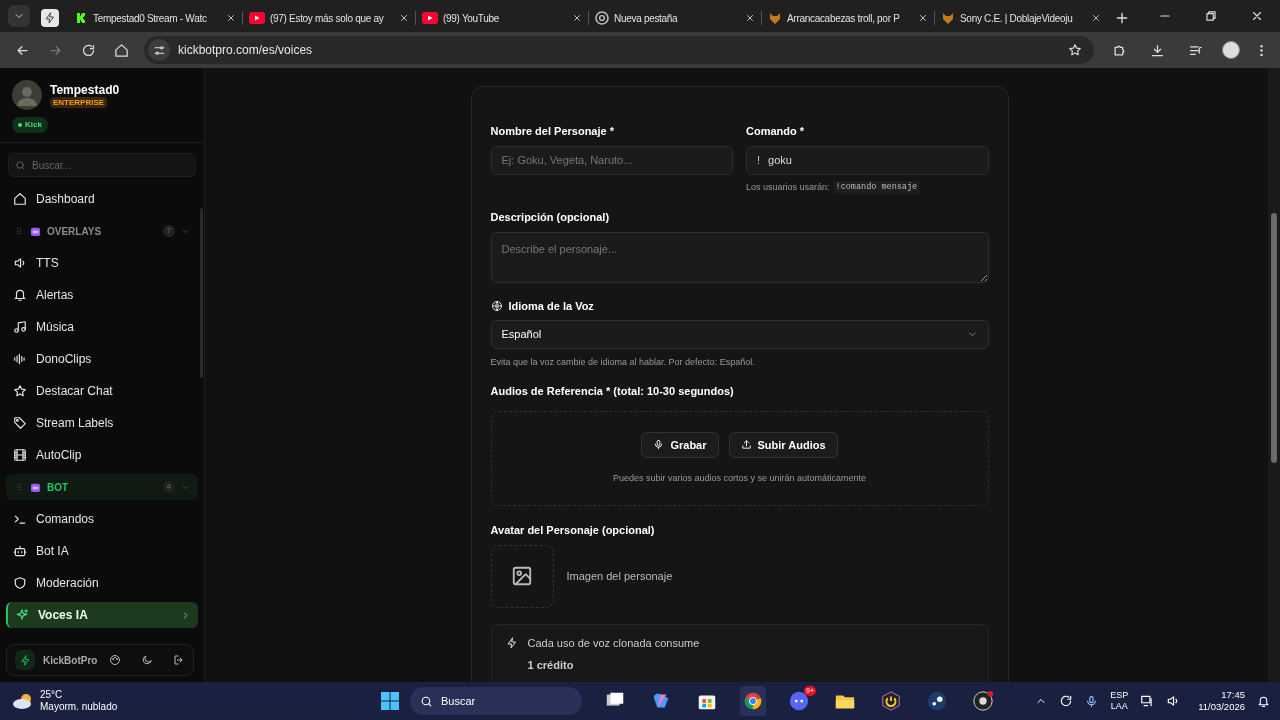 The width and height of the screenshot is (1280, 720). Describe the element at coordinates (23, 701) in the screenshot. I see `cloudy-sun-icon` at that location.